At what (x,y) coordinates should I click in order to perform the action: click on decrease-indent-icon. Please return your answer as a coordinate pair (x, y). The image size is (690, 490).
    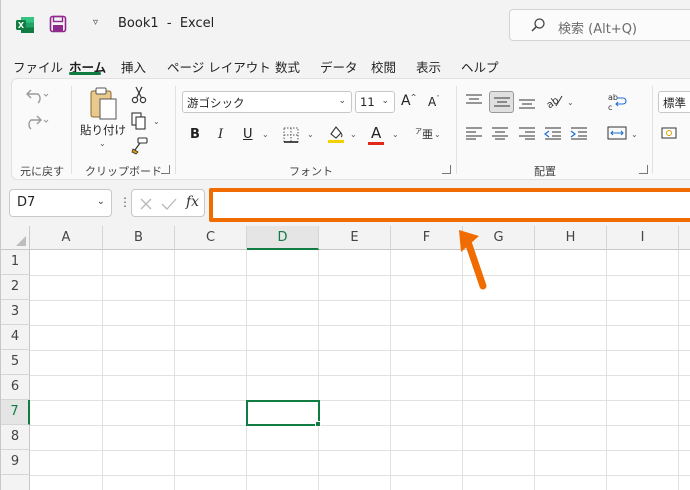
    Looking at the image, I should click on (553, 133).